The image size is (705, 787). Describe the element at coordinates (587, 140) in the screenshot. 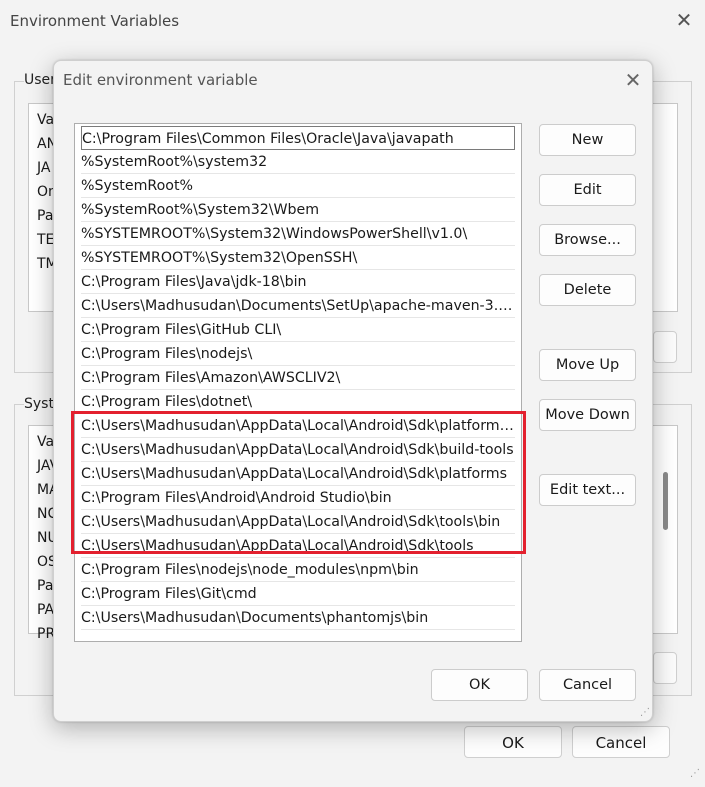

I see `new-button: New` at that location.